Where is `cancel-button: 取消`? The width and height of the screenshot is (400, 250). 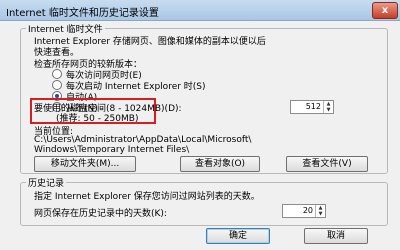
cancel-button: 取消 is located at coordinates (336, 236).